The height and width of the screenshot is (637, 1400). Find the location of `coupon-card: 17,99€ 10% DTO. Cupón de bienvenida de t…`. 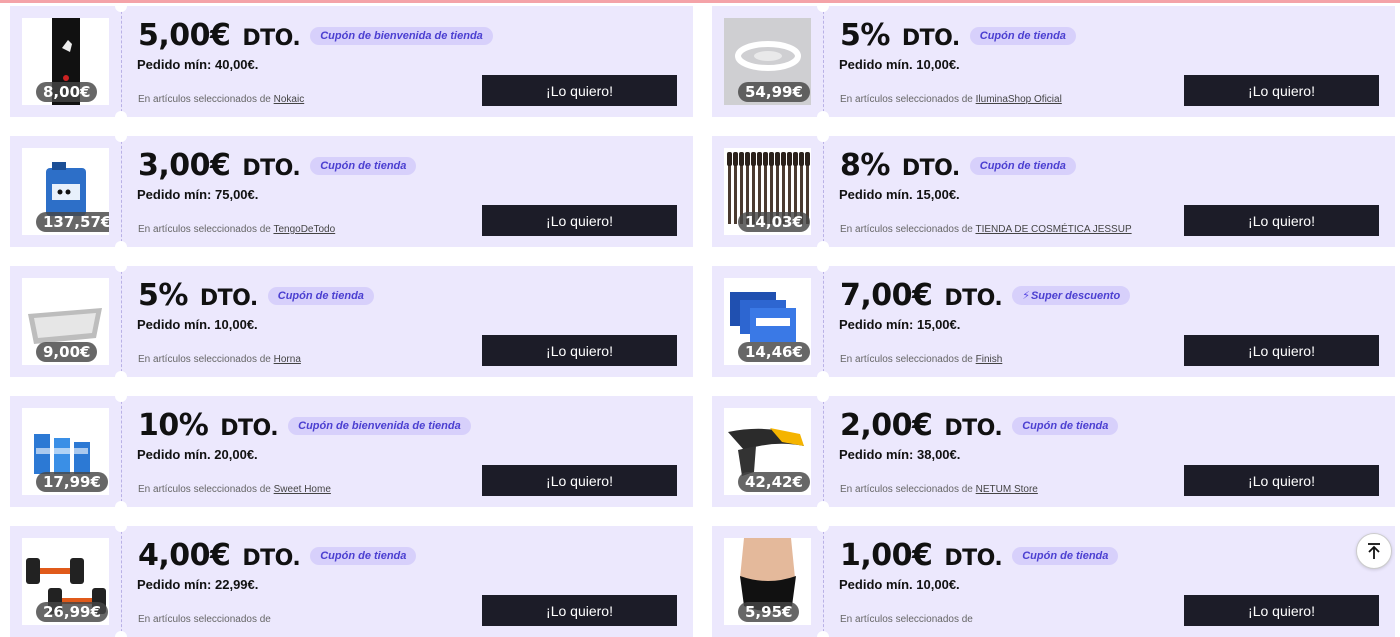

coupon-card: 17,99€ 10% DTO. Cupón de bienvenida de t… is located at coordinates (351, 451).